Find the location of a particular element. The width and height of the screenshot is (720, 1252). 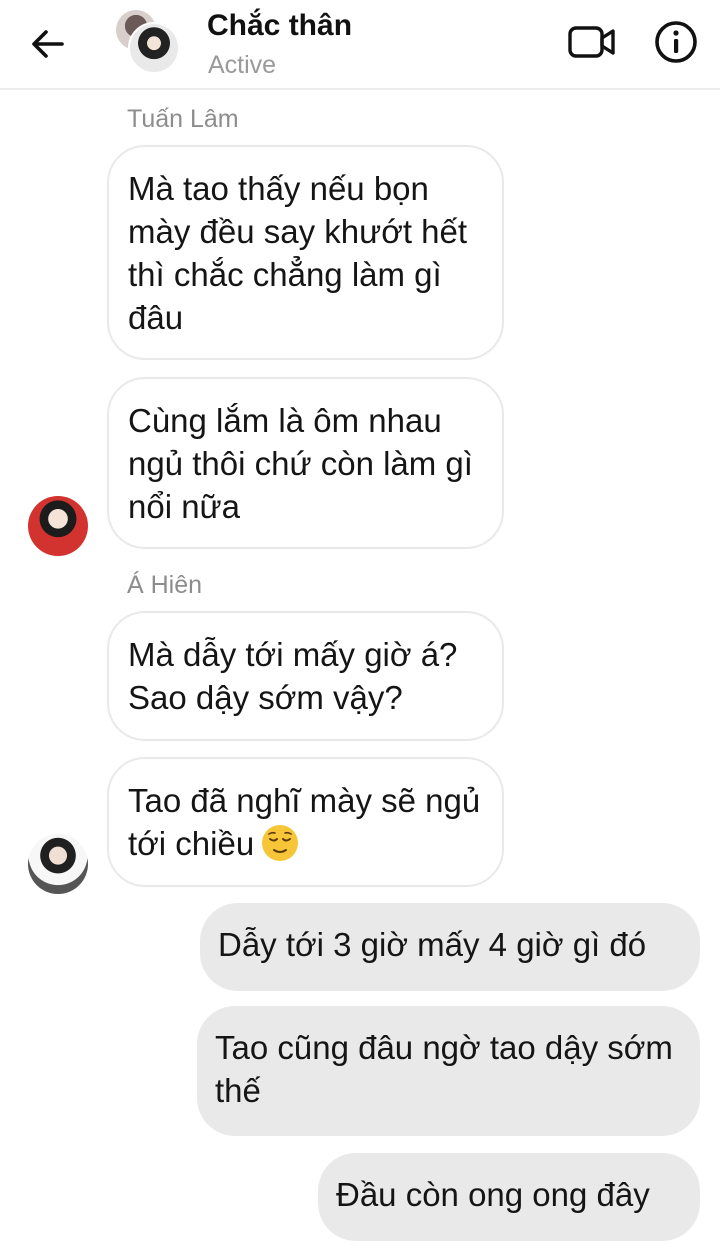

sender-name-hien: Á Hiên is located at coordinates (165, 585).